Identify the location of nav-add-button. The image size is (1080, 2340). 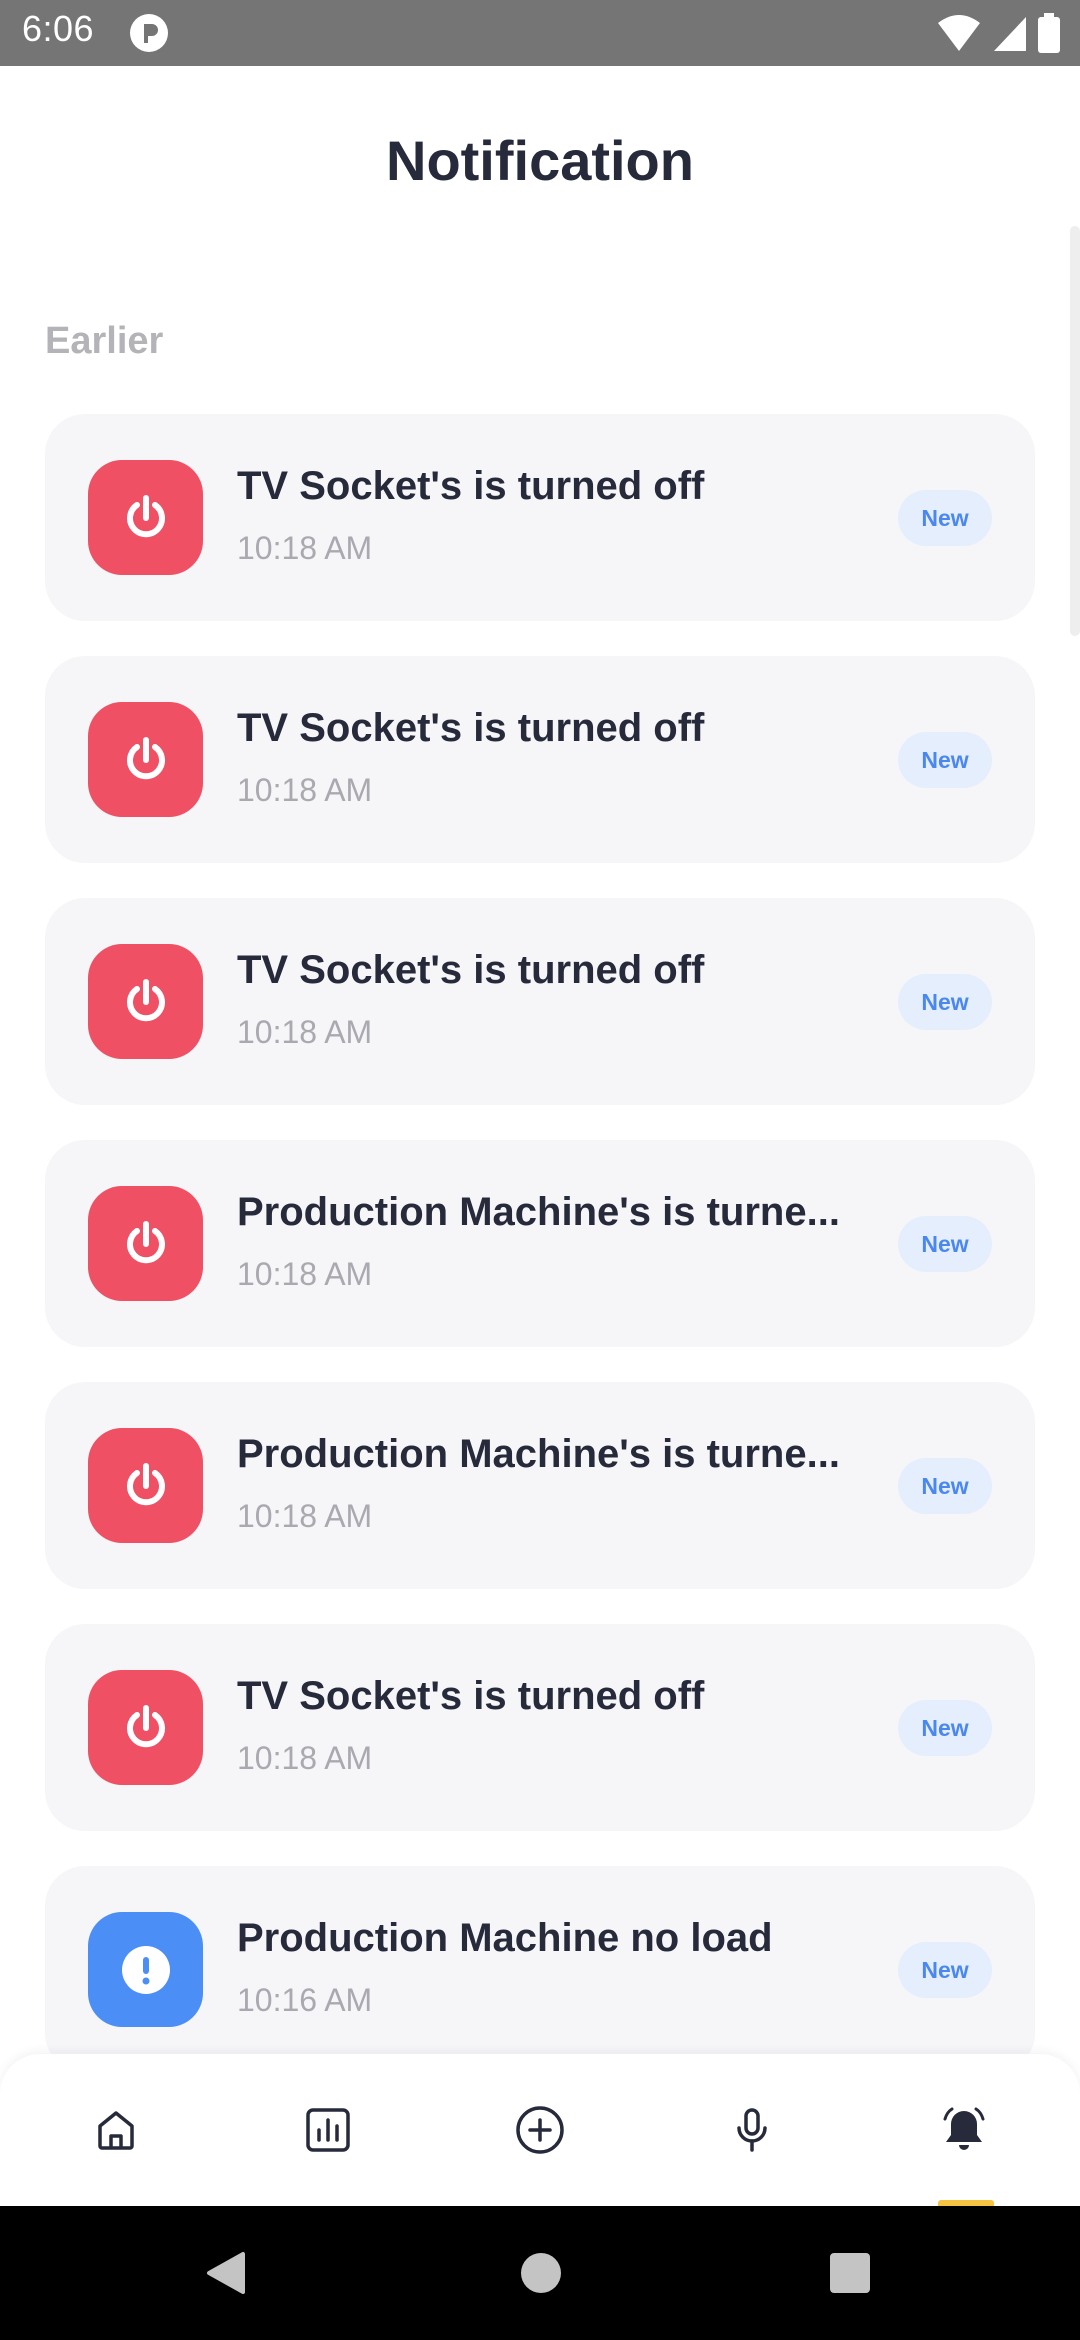
(540, 2130).